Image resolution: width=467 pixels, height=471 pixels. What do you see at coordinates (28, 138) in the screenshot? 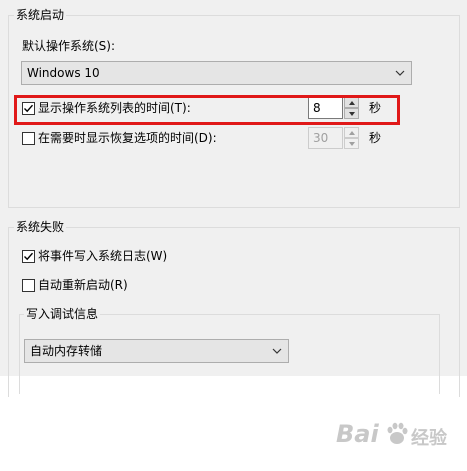
I see `show-recovery-checkbox` at bounding box center [28, 138].